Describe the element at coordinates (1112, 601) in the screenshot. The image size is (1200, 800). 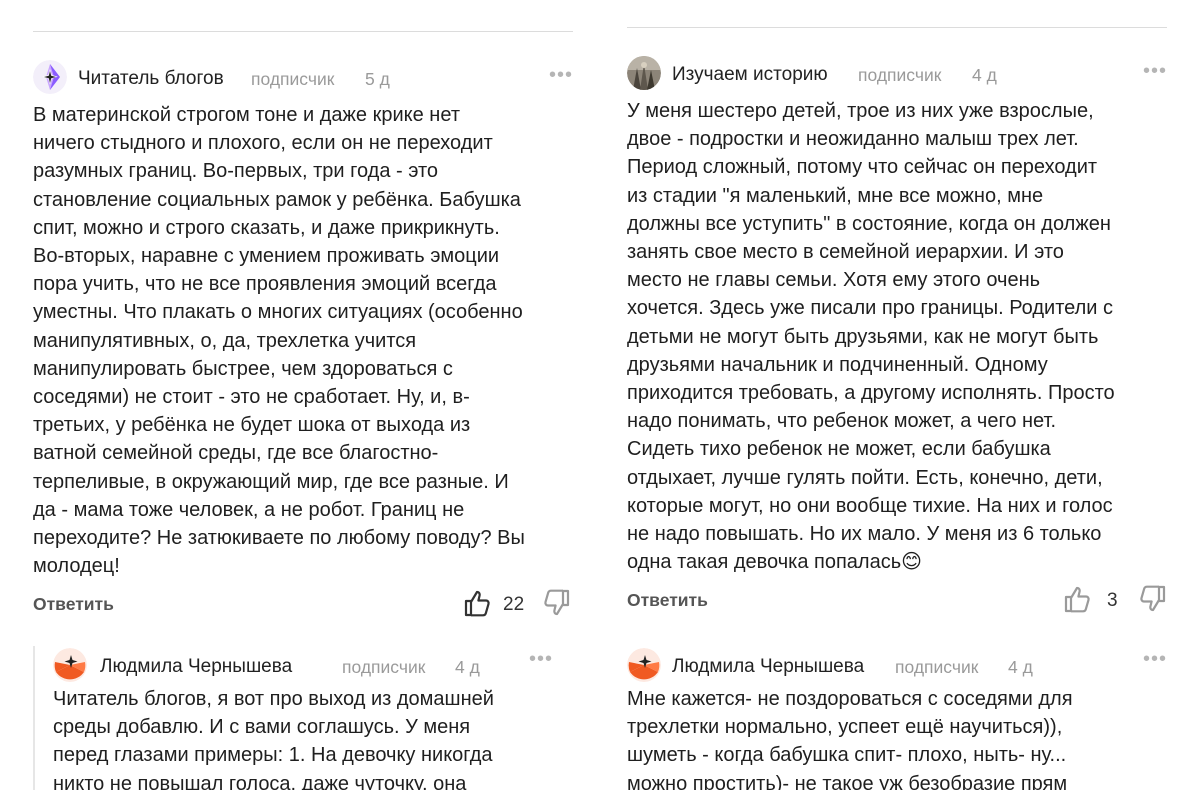
I see `like-count: 3` at that location.